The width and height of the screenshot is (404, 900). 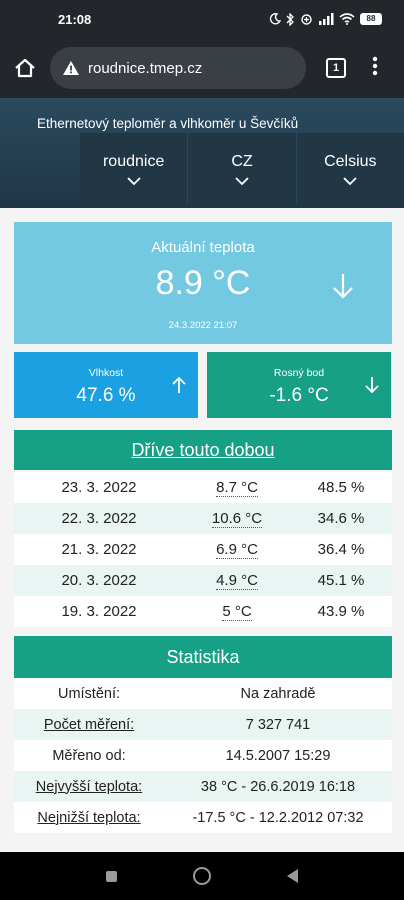 I want to click on current-temperature-card: Aktuální teplota 8.9 °C 24.3.2022 21:07, so click(x=203, y=283).